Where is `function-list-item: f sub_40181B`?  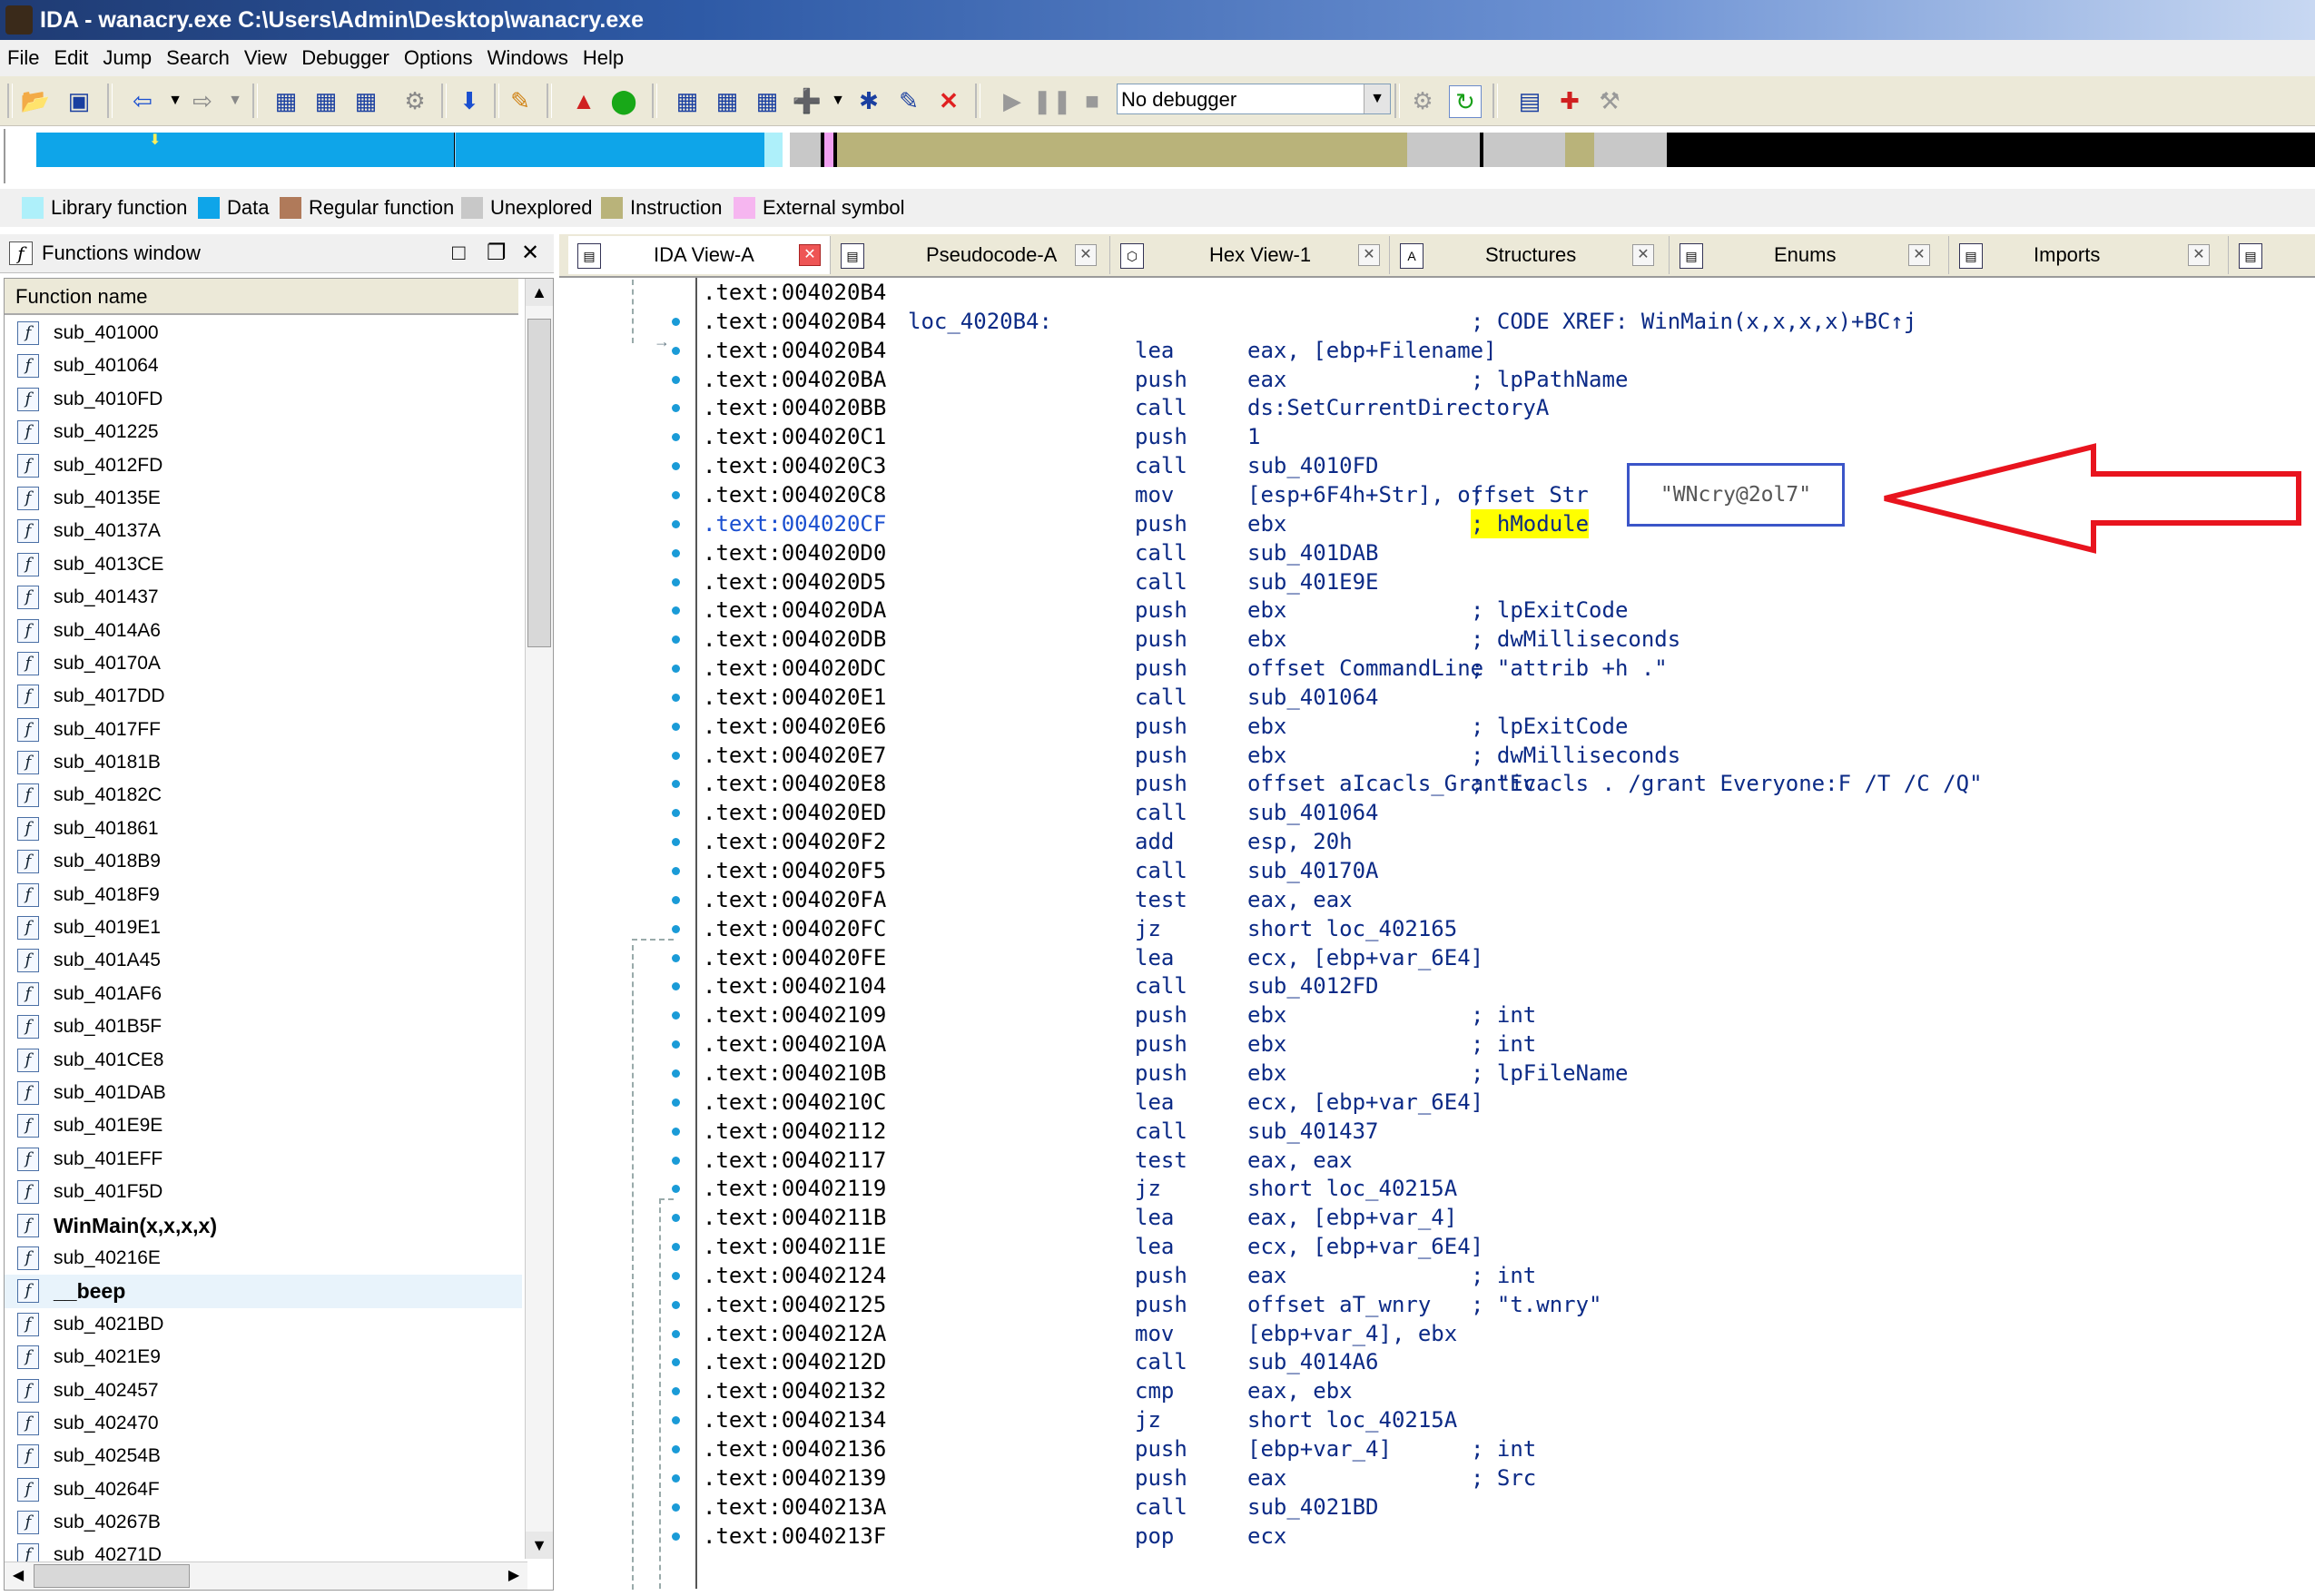
function-list-item: f sub_40181B is located at coordinates (263, 762).